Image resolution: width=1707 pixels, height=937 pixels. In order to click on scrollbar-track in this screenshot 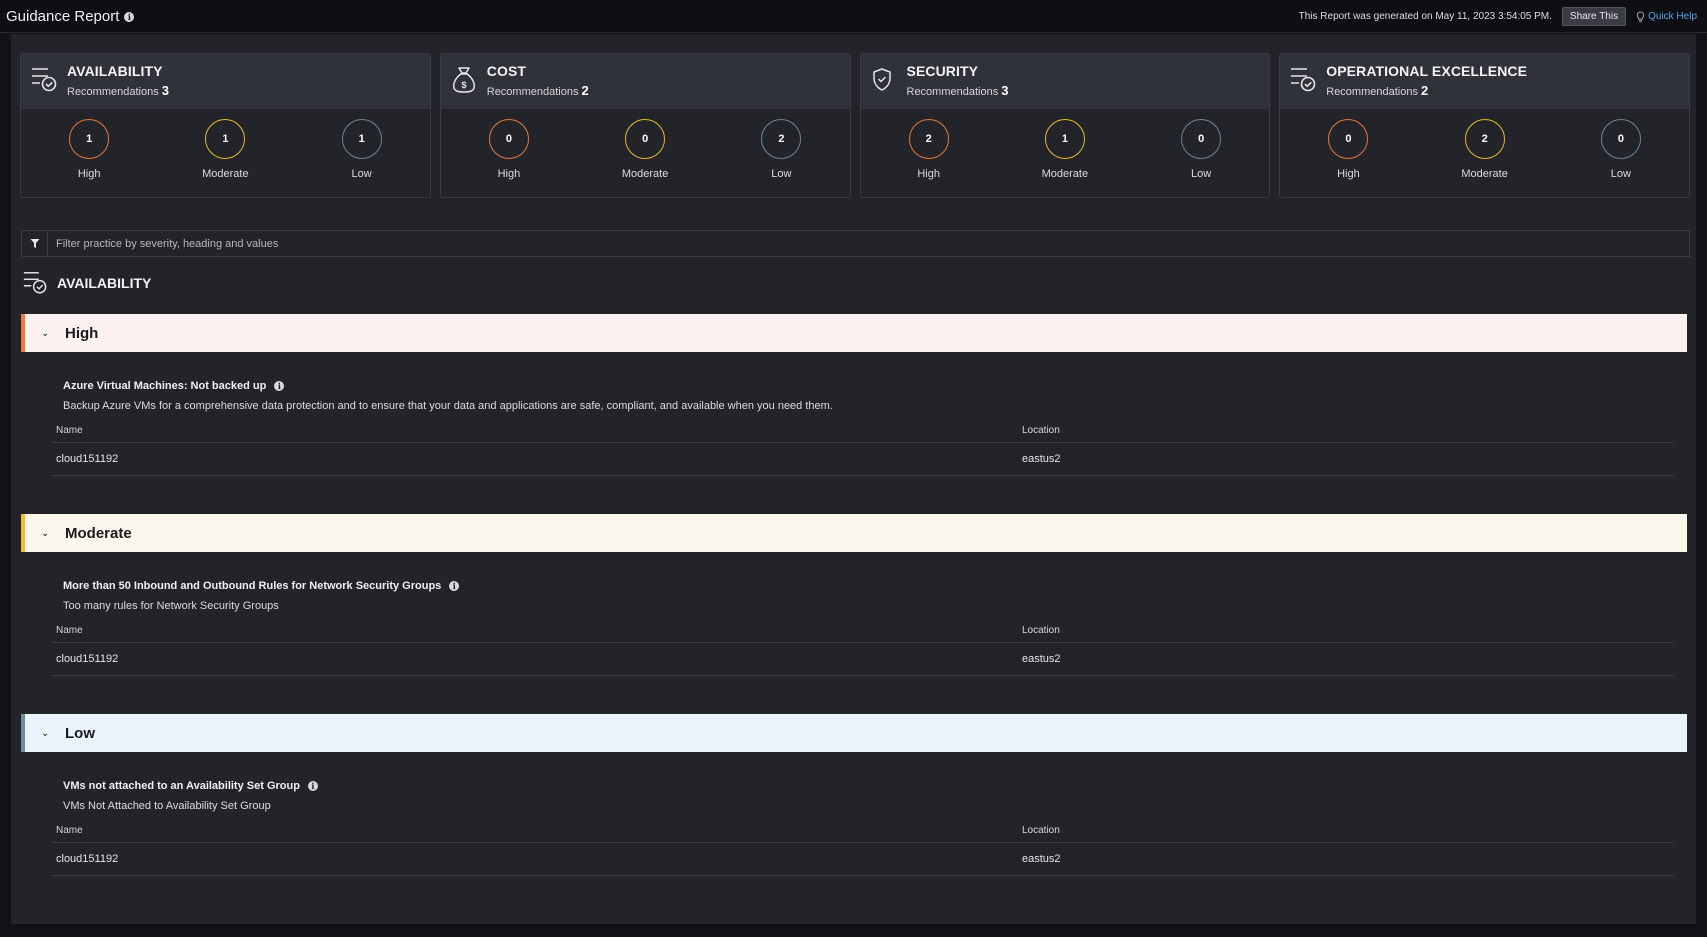, I will do `click(1701, 479)`.